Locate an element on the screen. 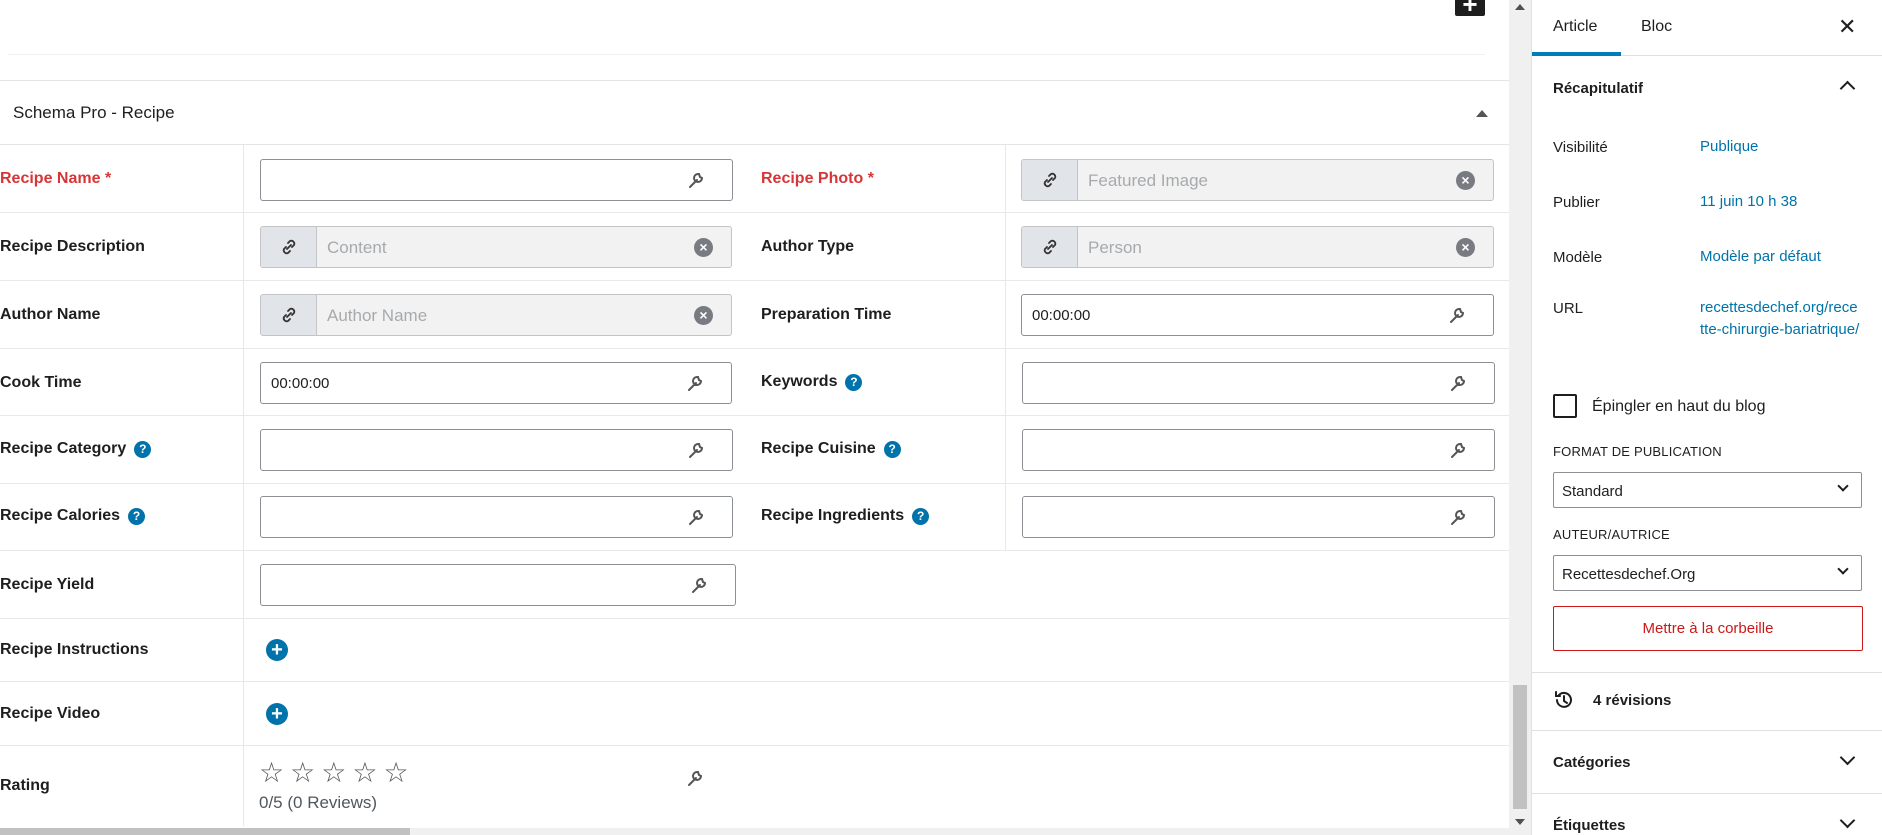 The image size is (1882, 835). preparation-time-label: Preparation Time is located at coordinates (826, 314).